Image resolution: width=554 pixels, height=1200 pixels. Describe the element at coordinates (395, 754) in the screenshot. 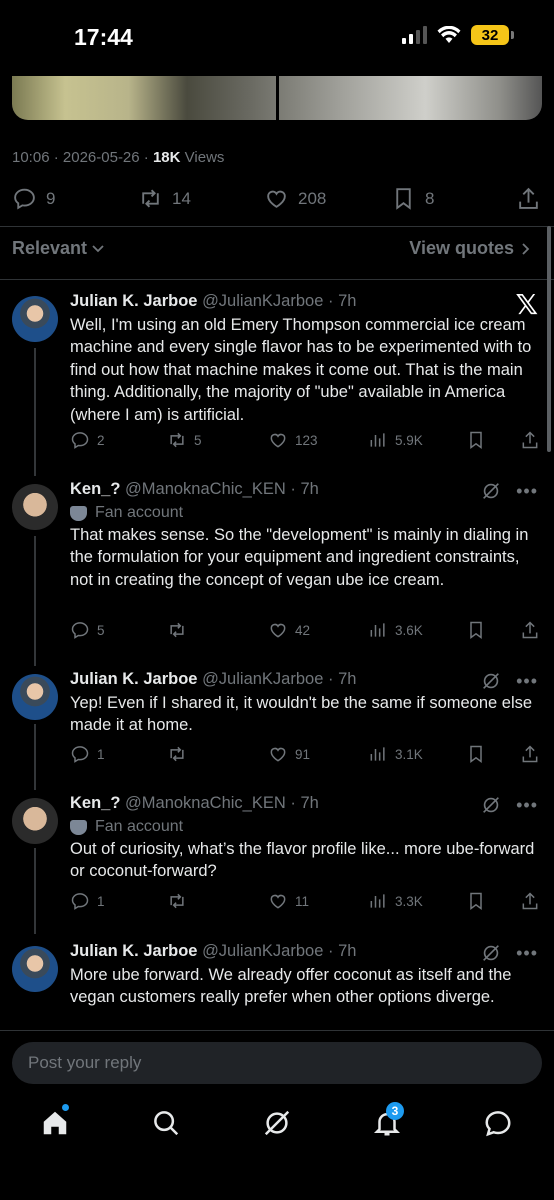

I see `views-button: 3.1K` at that location.